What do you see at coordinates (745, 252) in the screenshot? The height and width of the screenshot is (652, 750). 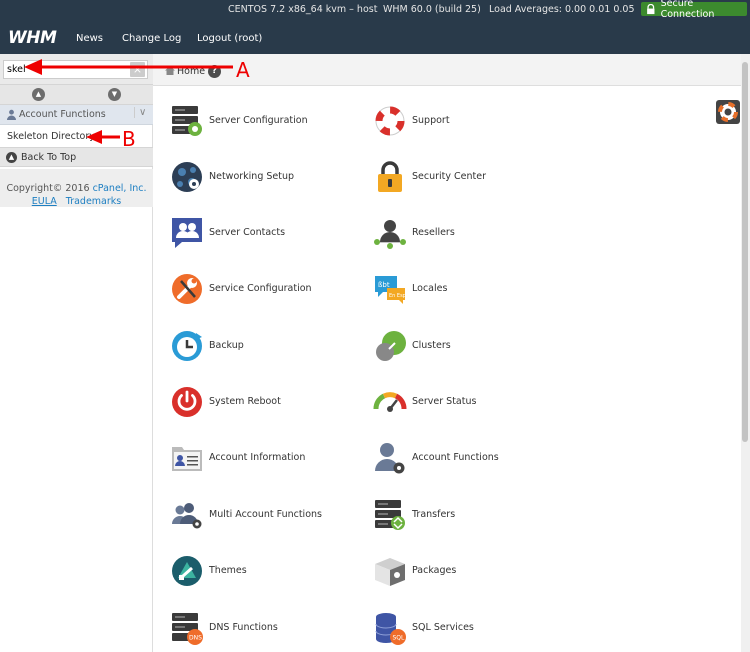 I see `scrollbar-thumb` at bounding box center [745, 252].